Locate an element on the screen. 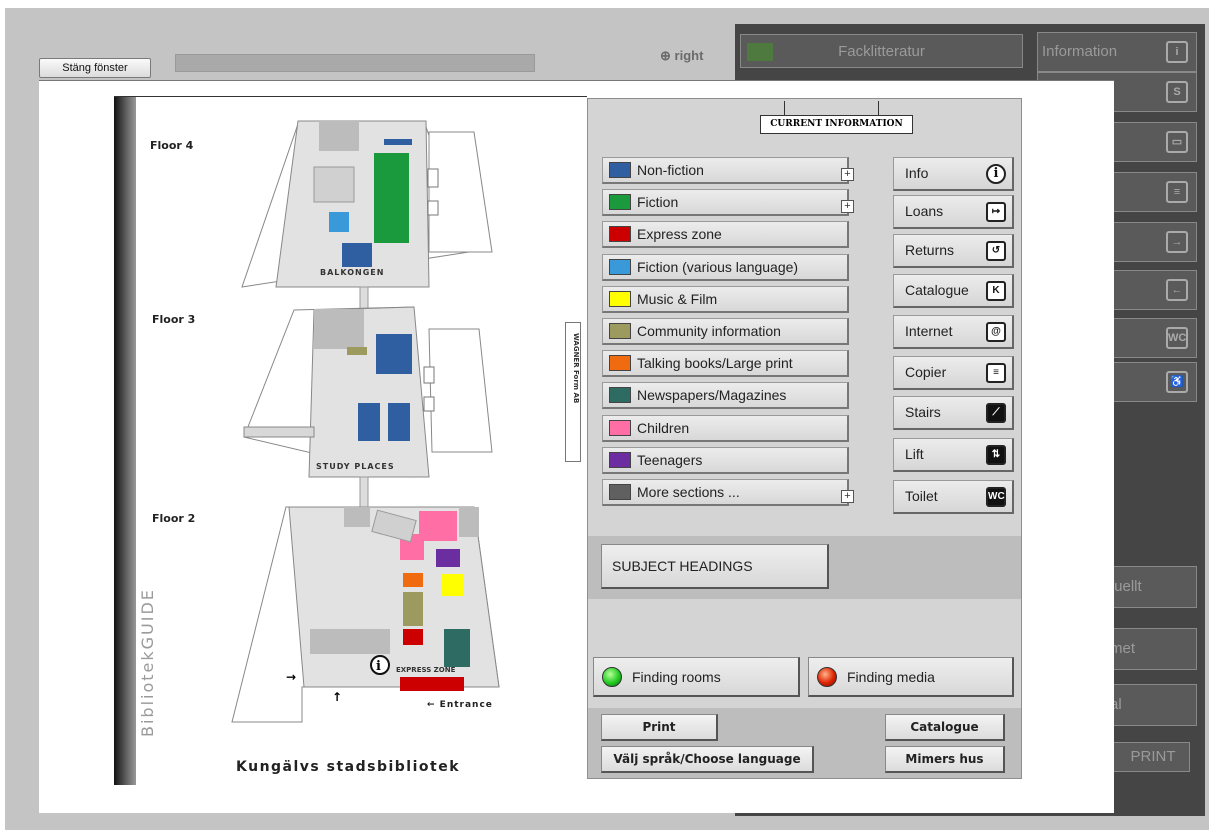  zoom-plus-icon: ⊕ is located at coordinates (665, 55).